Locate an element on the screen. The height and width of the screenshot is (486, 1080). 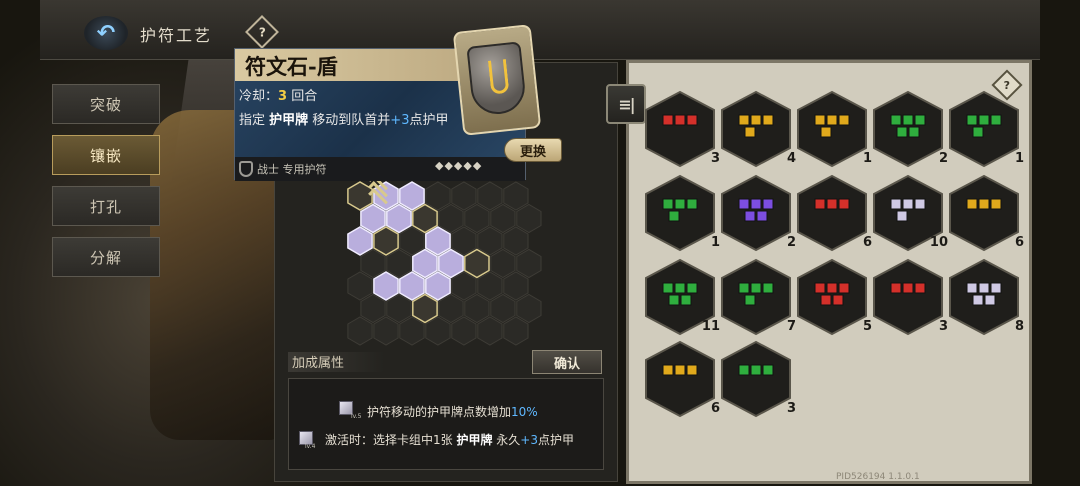
rune-count: 4 is located at coordinates (791, 158).